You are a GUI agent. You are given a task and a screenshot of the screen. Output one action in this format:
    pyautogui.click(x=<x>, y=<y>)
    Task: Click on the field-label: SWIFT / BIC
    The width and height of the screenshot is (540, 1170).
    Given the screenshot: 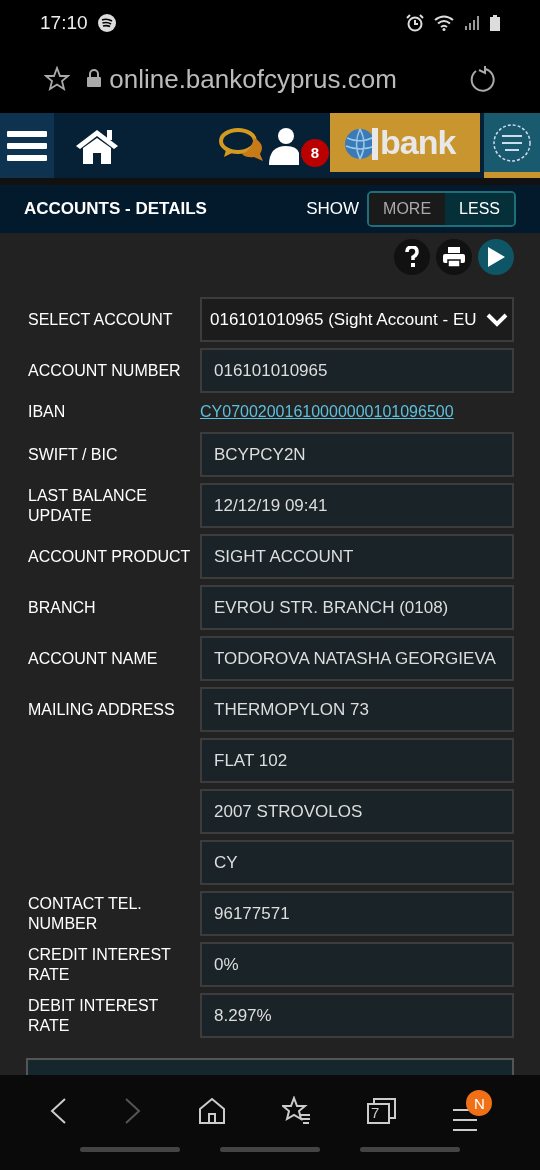 What is the action you would take?
    pyautogui.click(x=73, y=454)
    